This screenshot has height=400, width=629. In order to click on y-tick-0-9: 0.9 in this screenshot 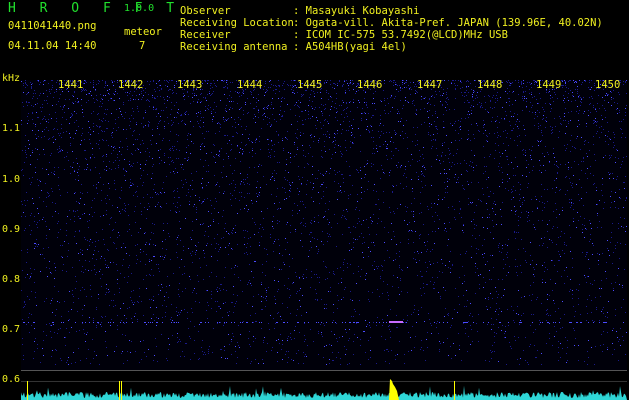, I will do `click(11, 229)`.